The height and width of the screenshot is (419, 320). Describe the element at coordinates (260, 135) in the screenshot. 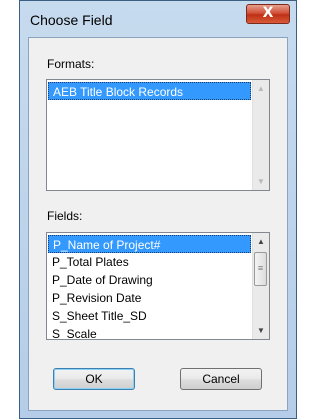

I see `formats-scrollbar: ▲ ▼` at that location.